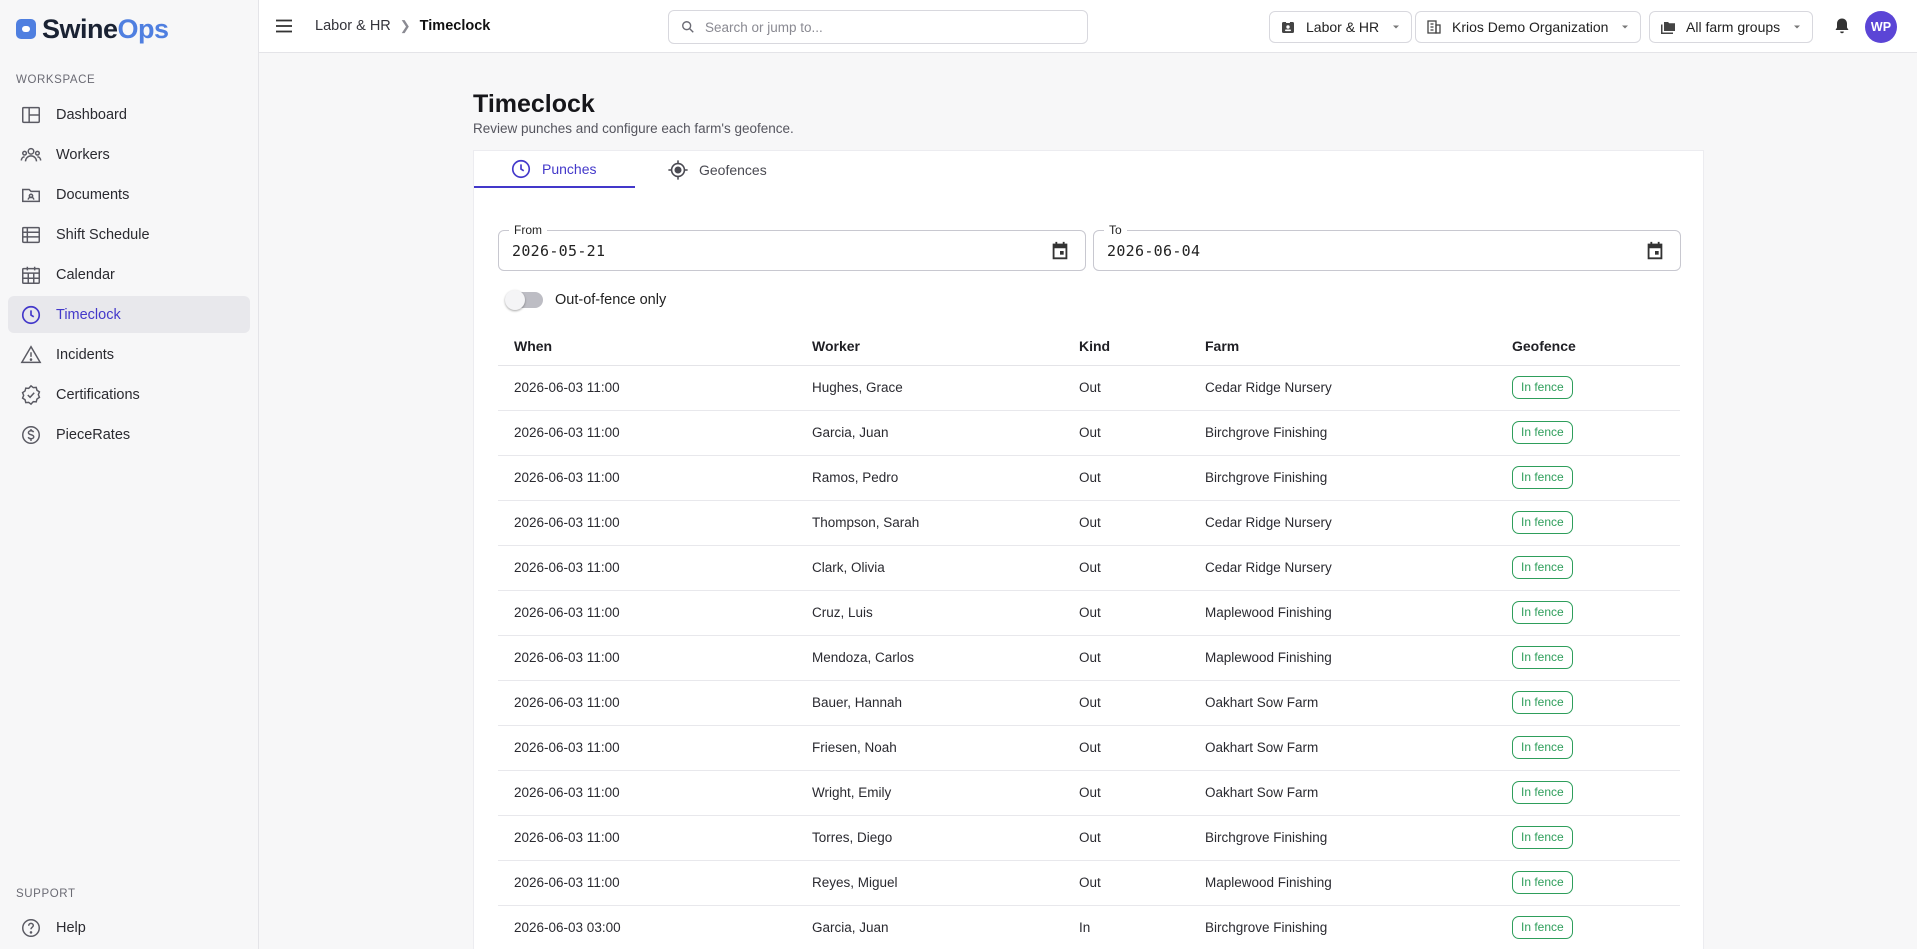  I want to click on tab-geofences: Geofences, so click(719, 169).